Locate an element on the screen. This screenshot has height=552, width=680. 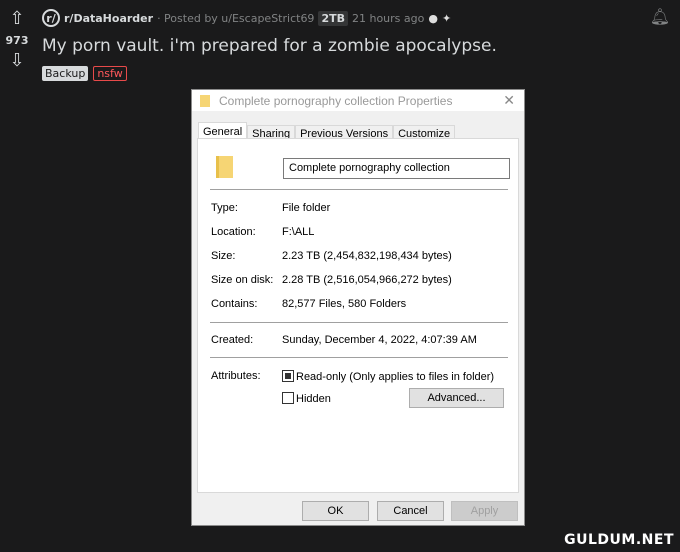
type-label: Type: is located at coordinates (224, 208).